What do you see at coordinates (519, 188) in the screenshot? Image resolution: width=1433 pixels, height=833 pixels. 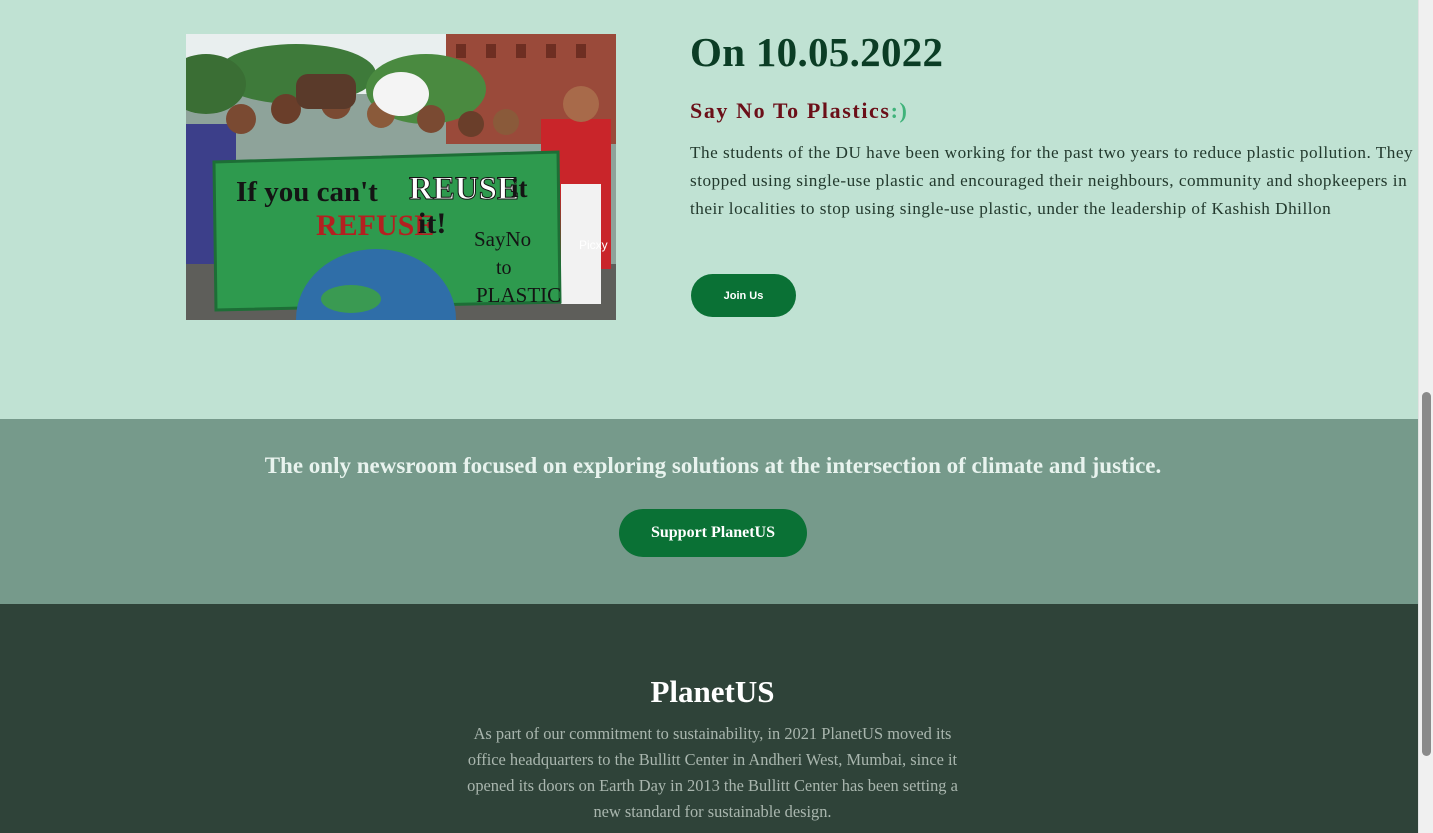 I see `banner-text-line1-c: it` at bounding box center [519, 188].